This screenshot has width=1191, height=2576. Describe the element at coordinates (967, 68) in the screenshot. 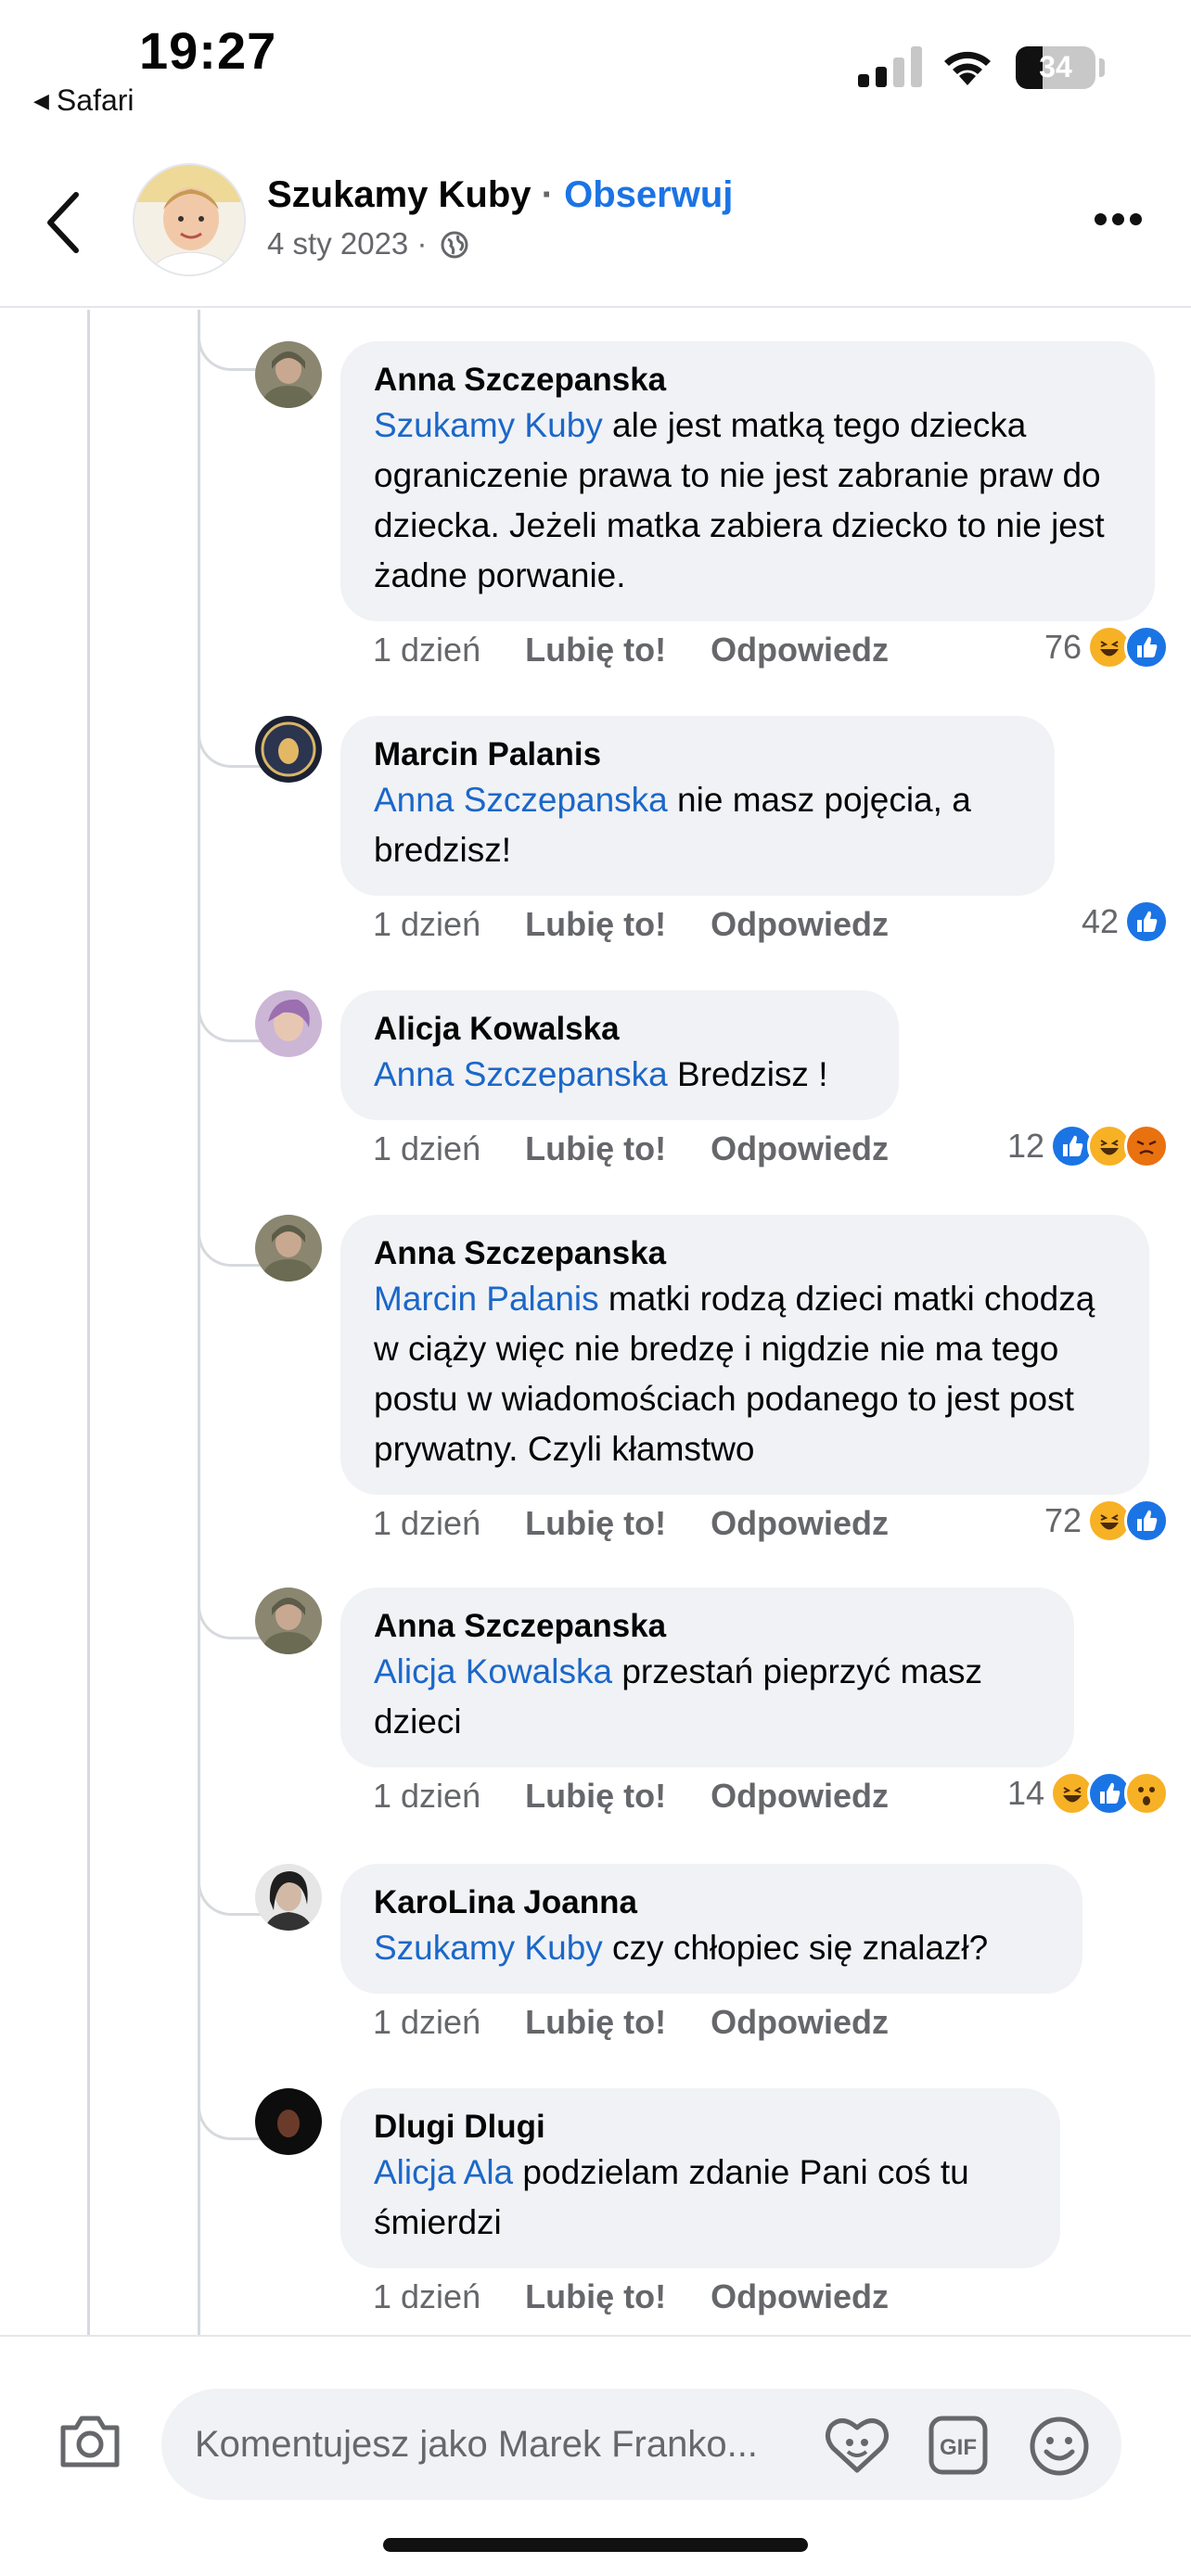

I see `wifi-icon` at that location.